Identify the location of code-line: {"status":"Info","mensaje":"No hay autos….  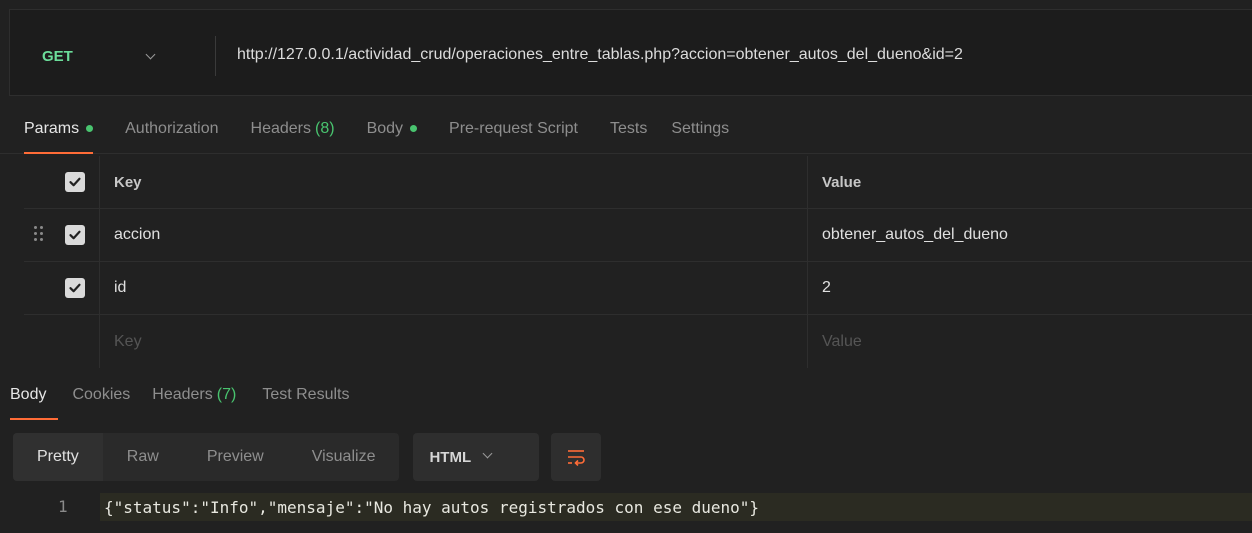
(676, 507).